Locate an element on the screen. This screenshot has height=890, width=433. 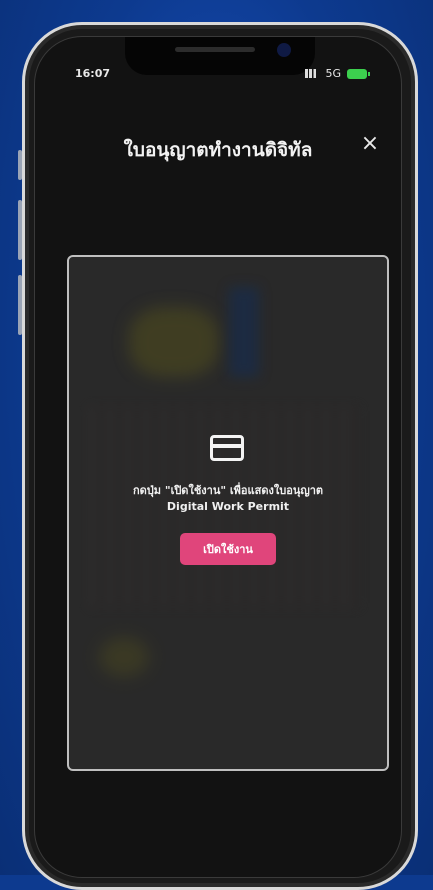
status-bar: 16:07 5G is located at coordinates (218, 75).